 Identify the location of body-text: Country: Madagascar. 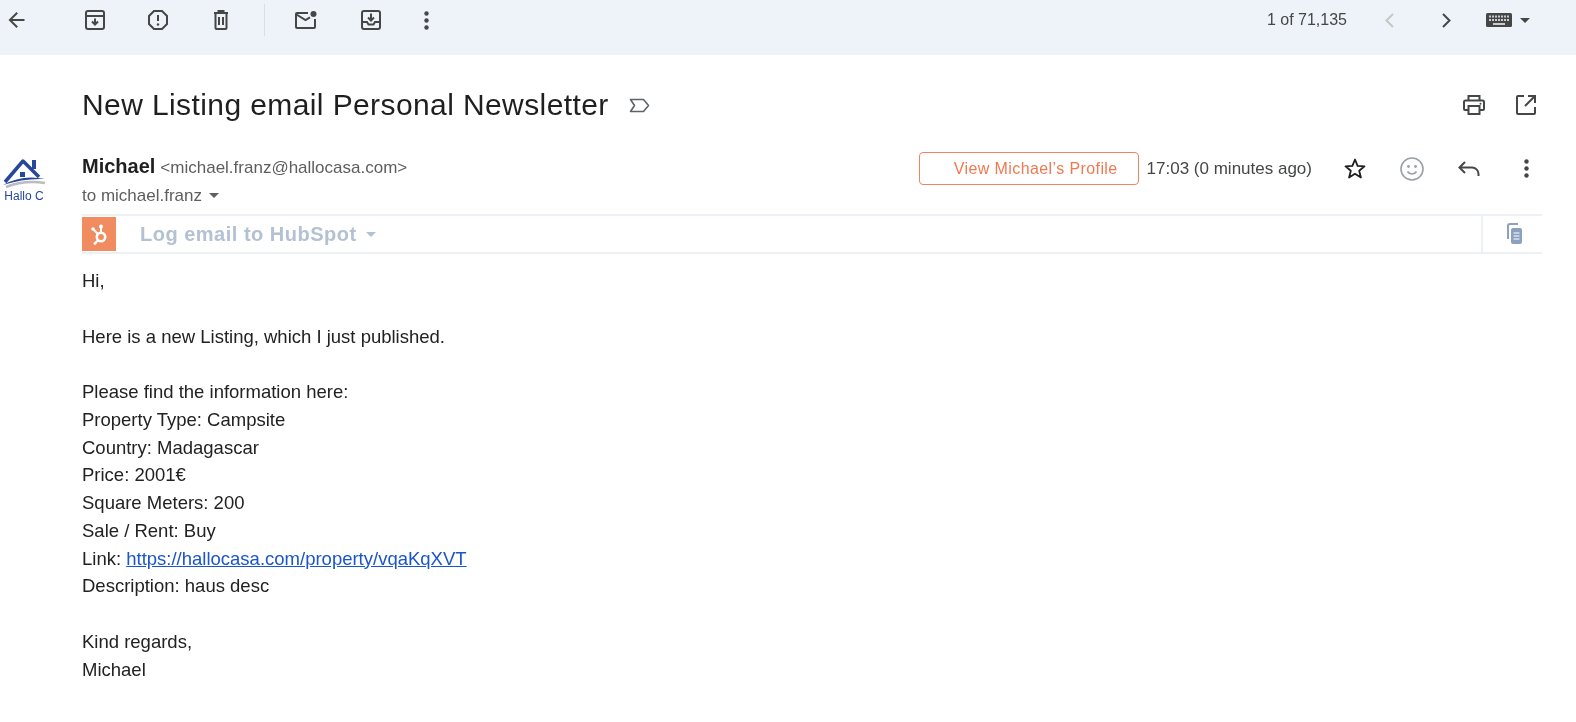
(171, 447).